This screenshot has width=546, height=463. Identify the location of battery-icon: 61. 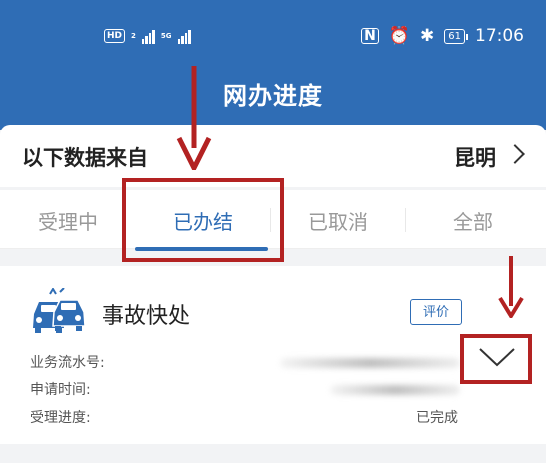
(456, 36).